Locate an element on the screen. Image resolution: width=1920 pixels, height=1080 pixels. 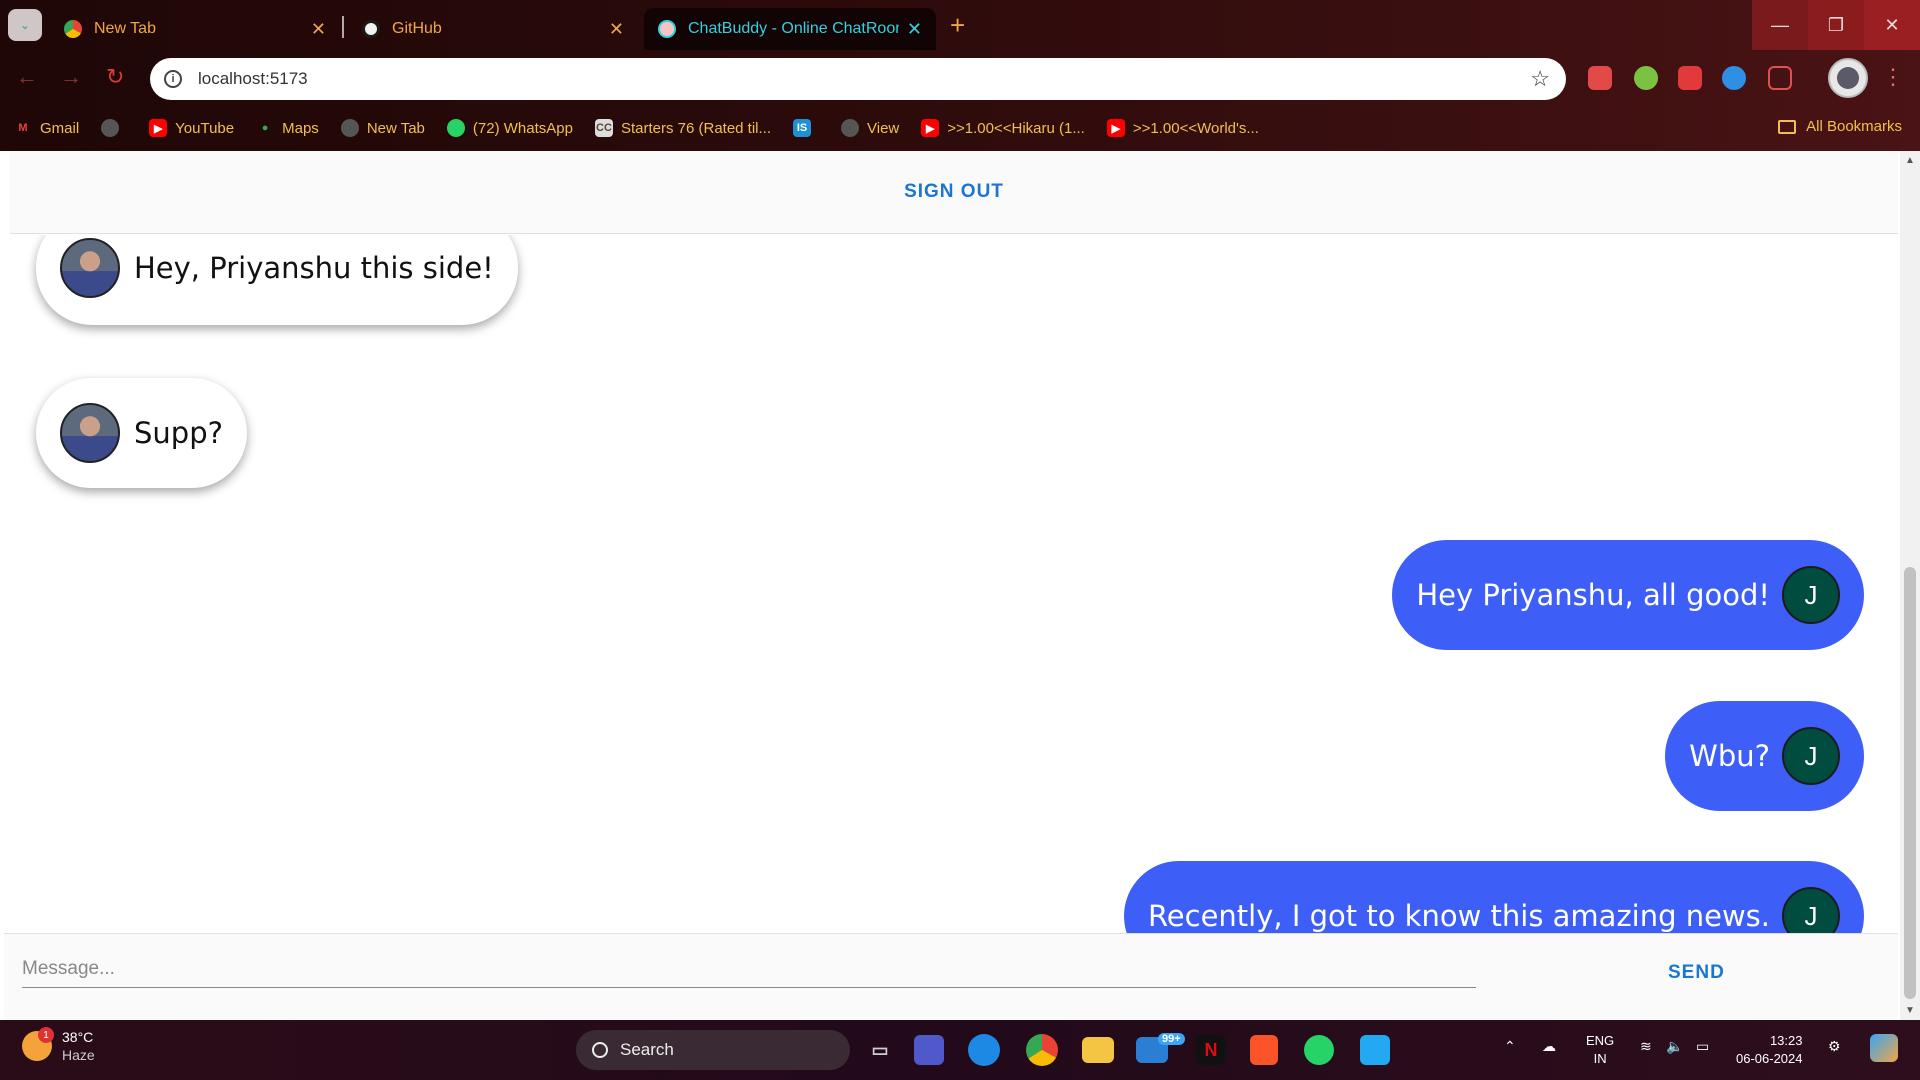
tab-chatbuddy: ChatBuddy - Online ChatRoom ✕ is located at coordinates (790, 29).